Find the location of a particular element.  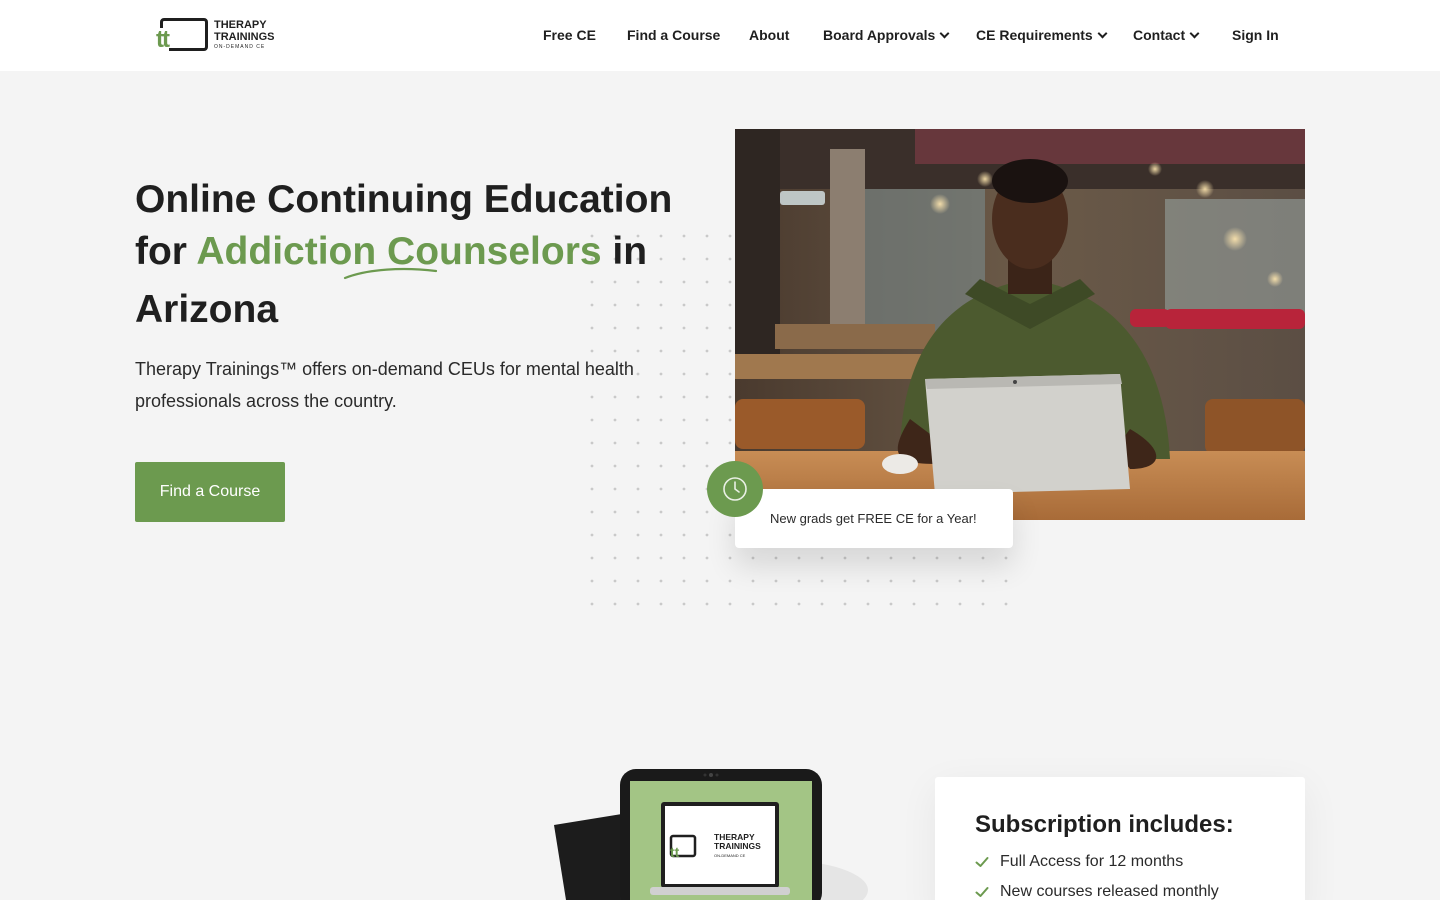

nav-free-ce-label: Free CE is located at coordinates (569, 35).